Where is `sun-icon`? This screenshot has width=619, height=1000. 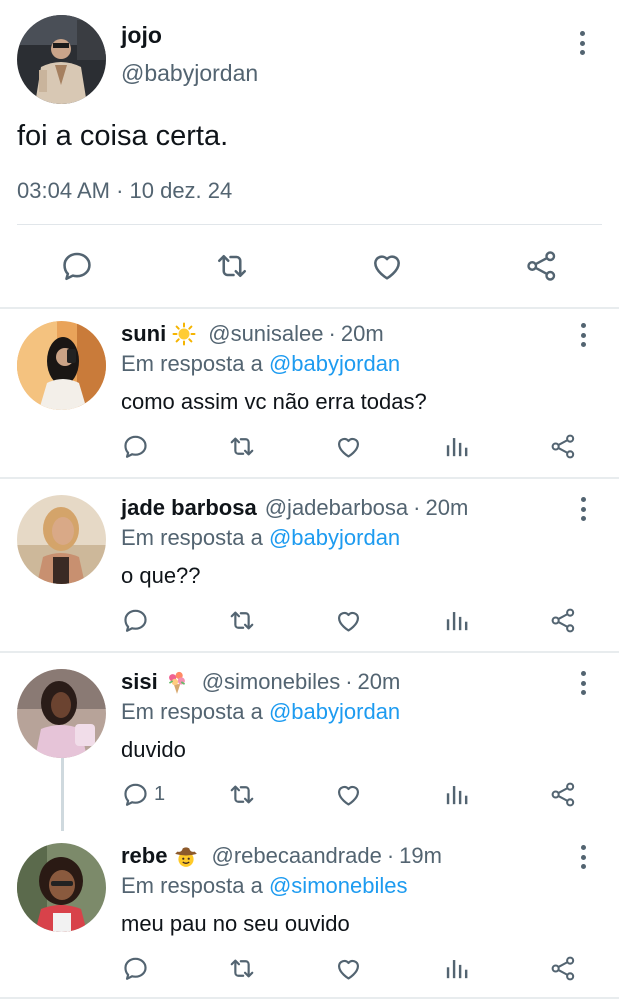 sun-icon is located at coordinates (184, 334).